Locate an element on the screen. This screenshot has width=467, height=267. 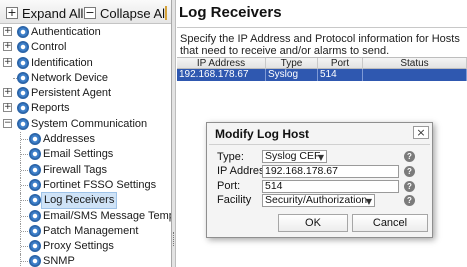
tree-item-label: Identification is located at coordinates (62, 62).